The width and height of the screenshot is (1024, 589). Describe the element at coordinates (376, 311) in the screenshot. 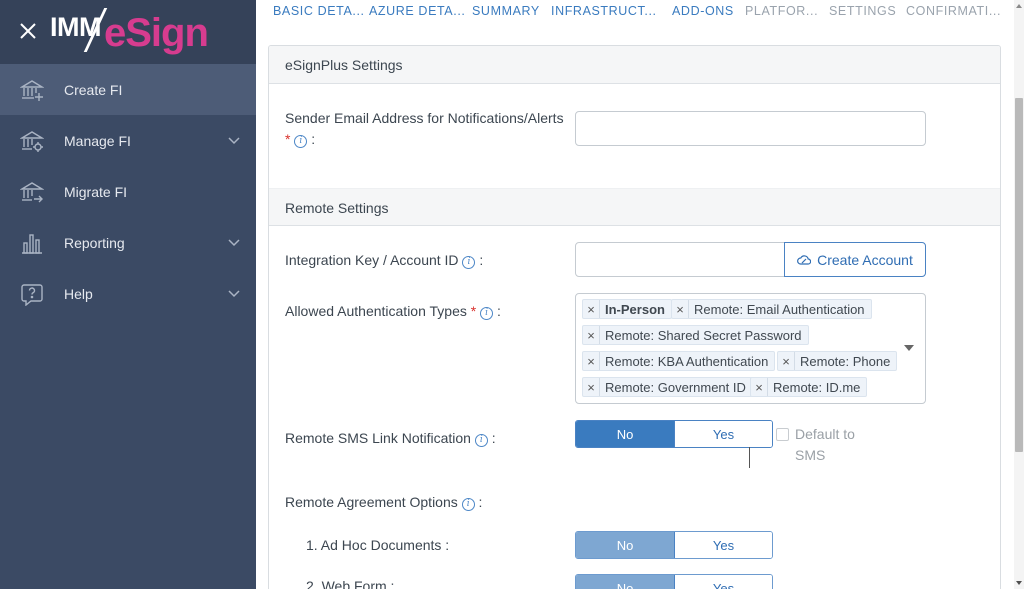

I see `auth-types-text: Allowed Authentication Types` at that location.